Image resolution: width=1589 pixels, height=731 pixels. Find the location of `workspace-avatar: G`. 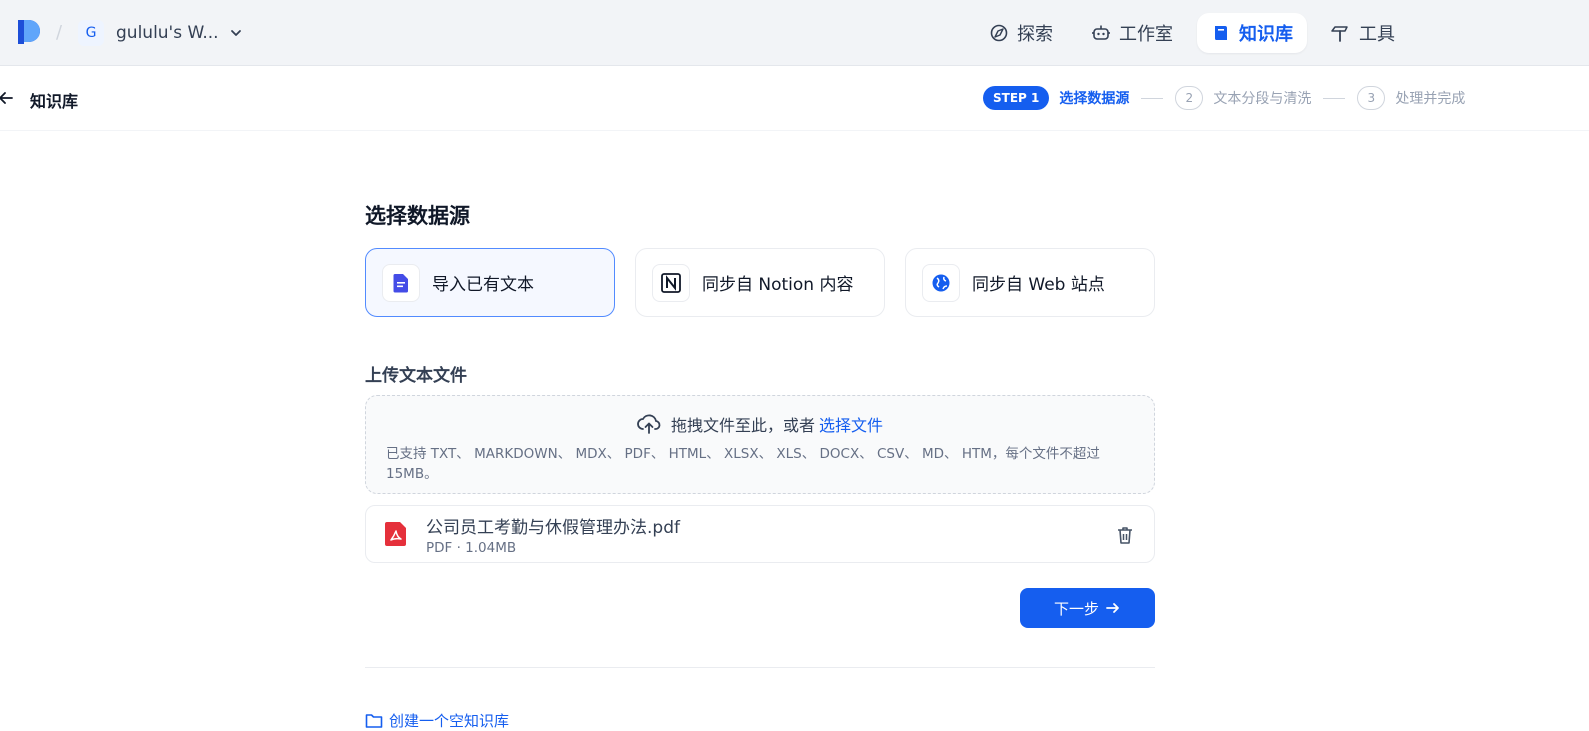

workspace-avatar: G is located at coordinates (91, 33).